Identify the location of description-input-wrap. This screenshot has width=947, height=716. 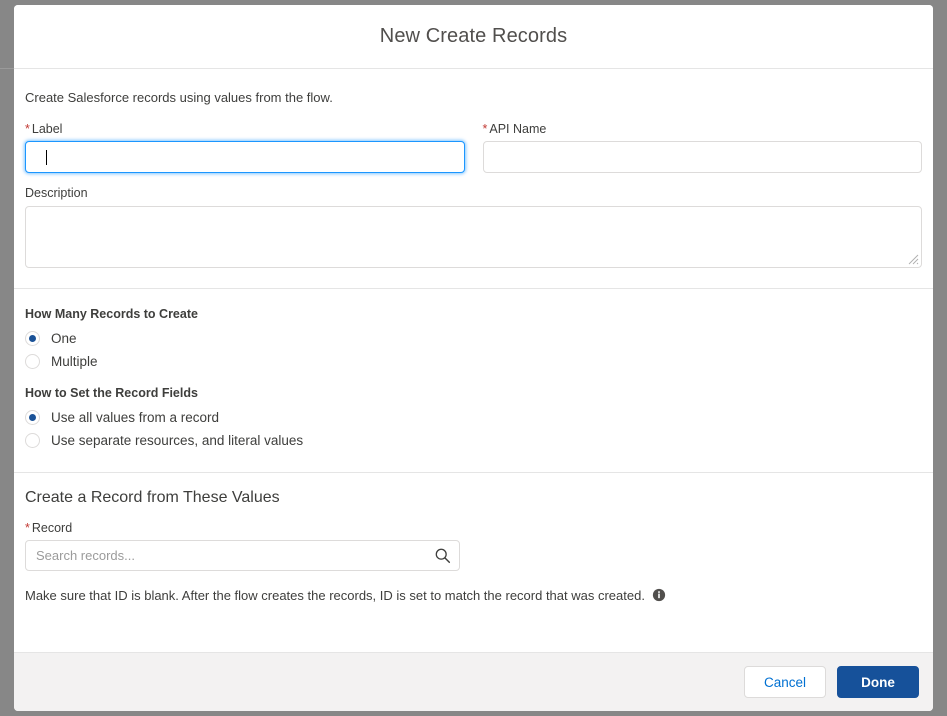
(473, 236).